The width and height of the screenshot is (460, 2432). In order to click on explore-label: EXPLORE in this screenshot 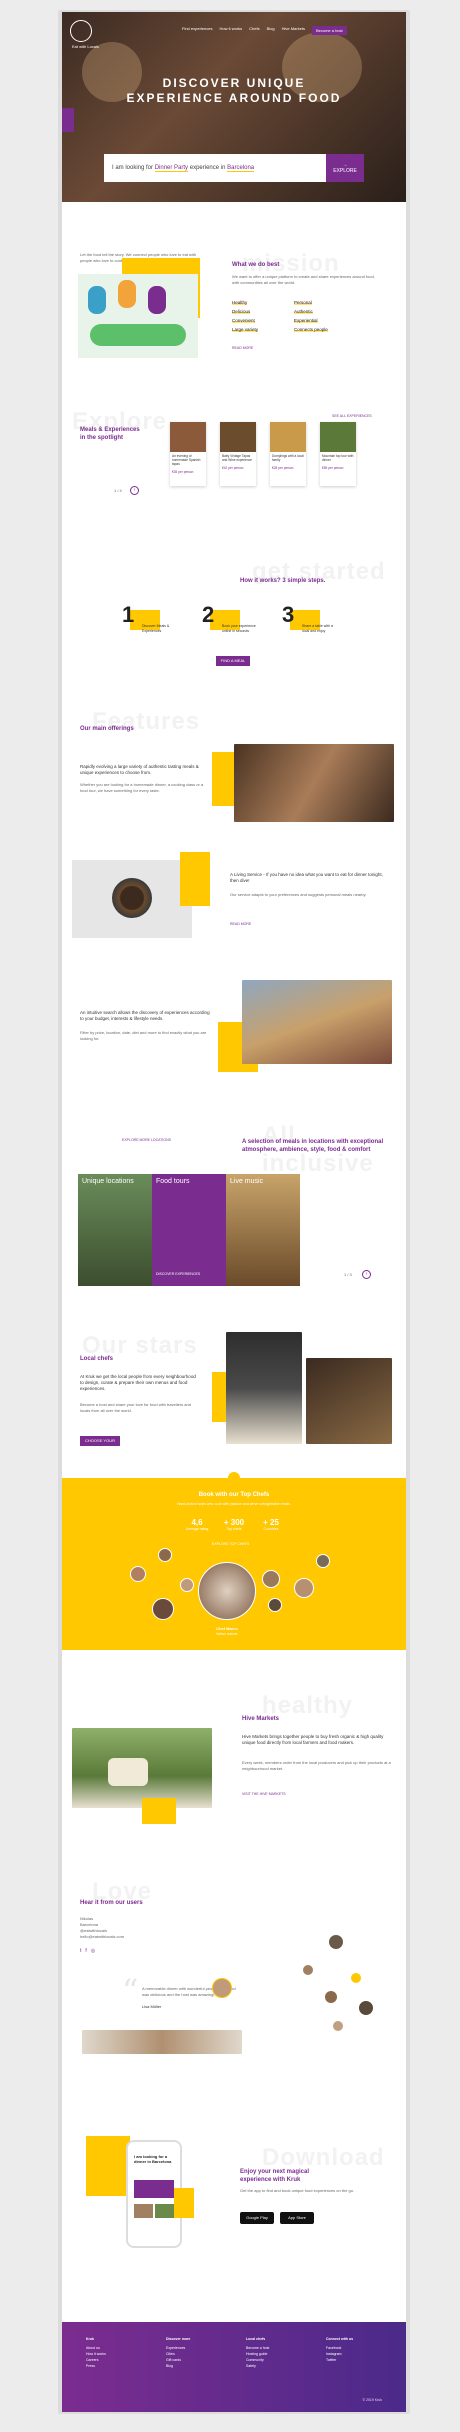, I will do `click(345, 171)`.